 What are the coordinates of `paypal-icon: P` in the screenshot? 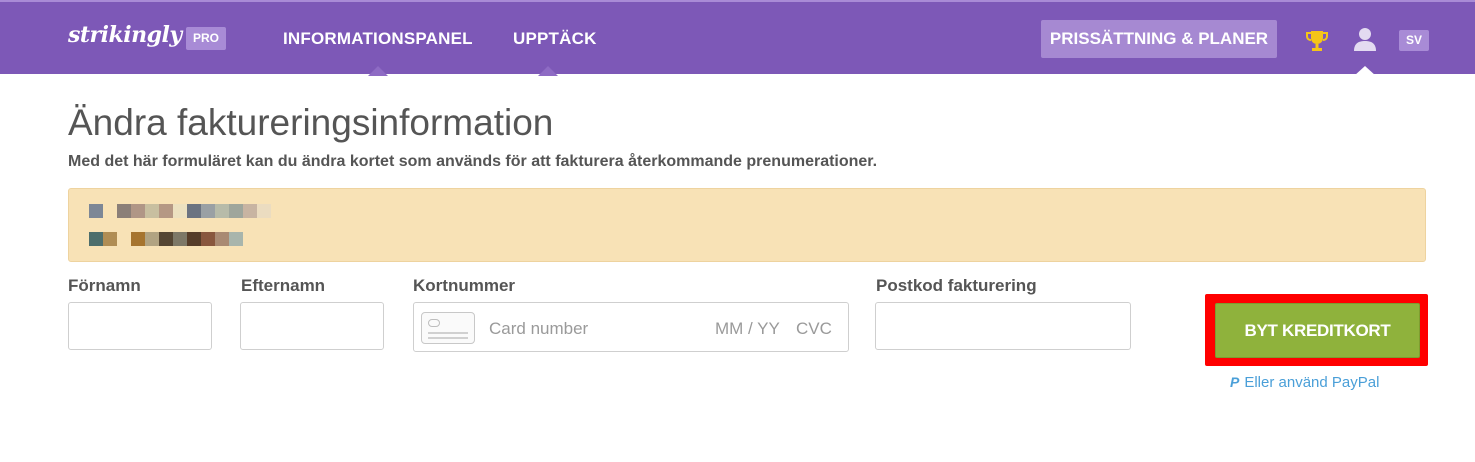 It's located at (1235, 382).